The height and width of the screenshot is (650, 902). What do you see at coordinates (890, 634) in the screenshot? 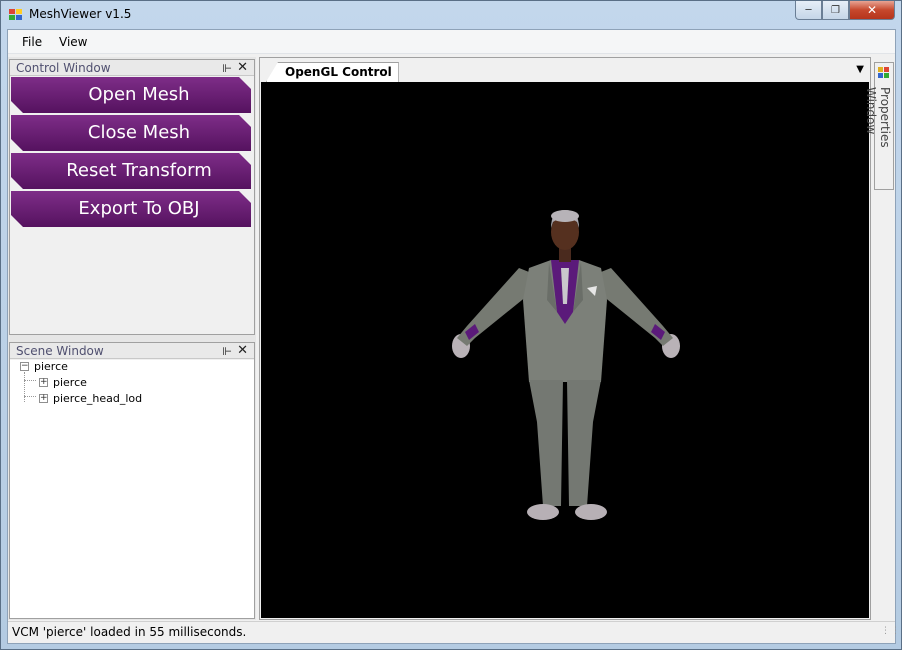
I see `resize-grip-icon: ⋮⋮` at bounding box center [890, 634].